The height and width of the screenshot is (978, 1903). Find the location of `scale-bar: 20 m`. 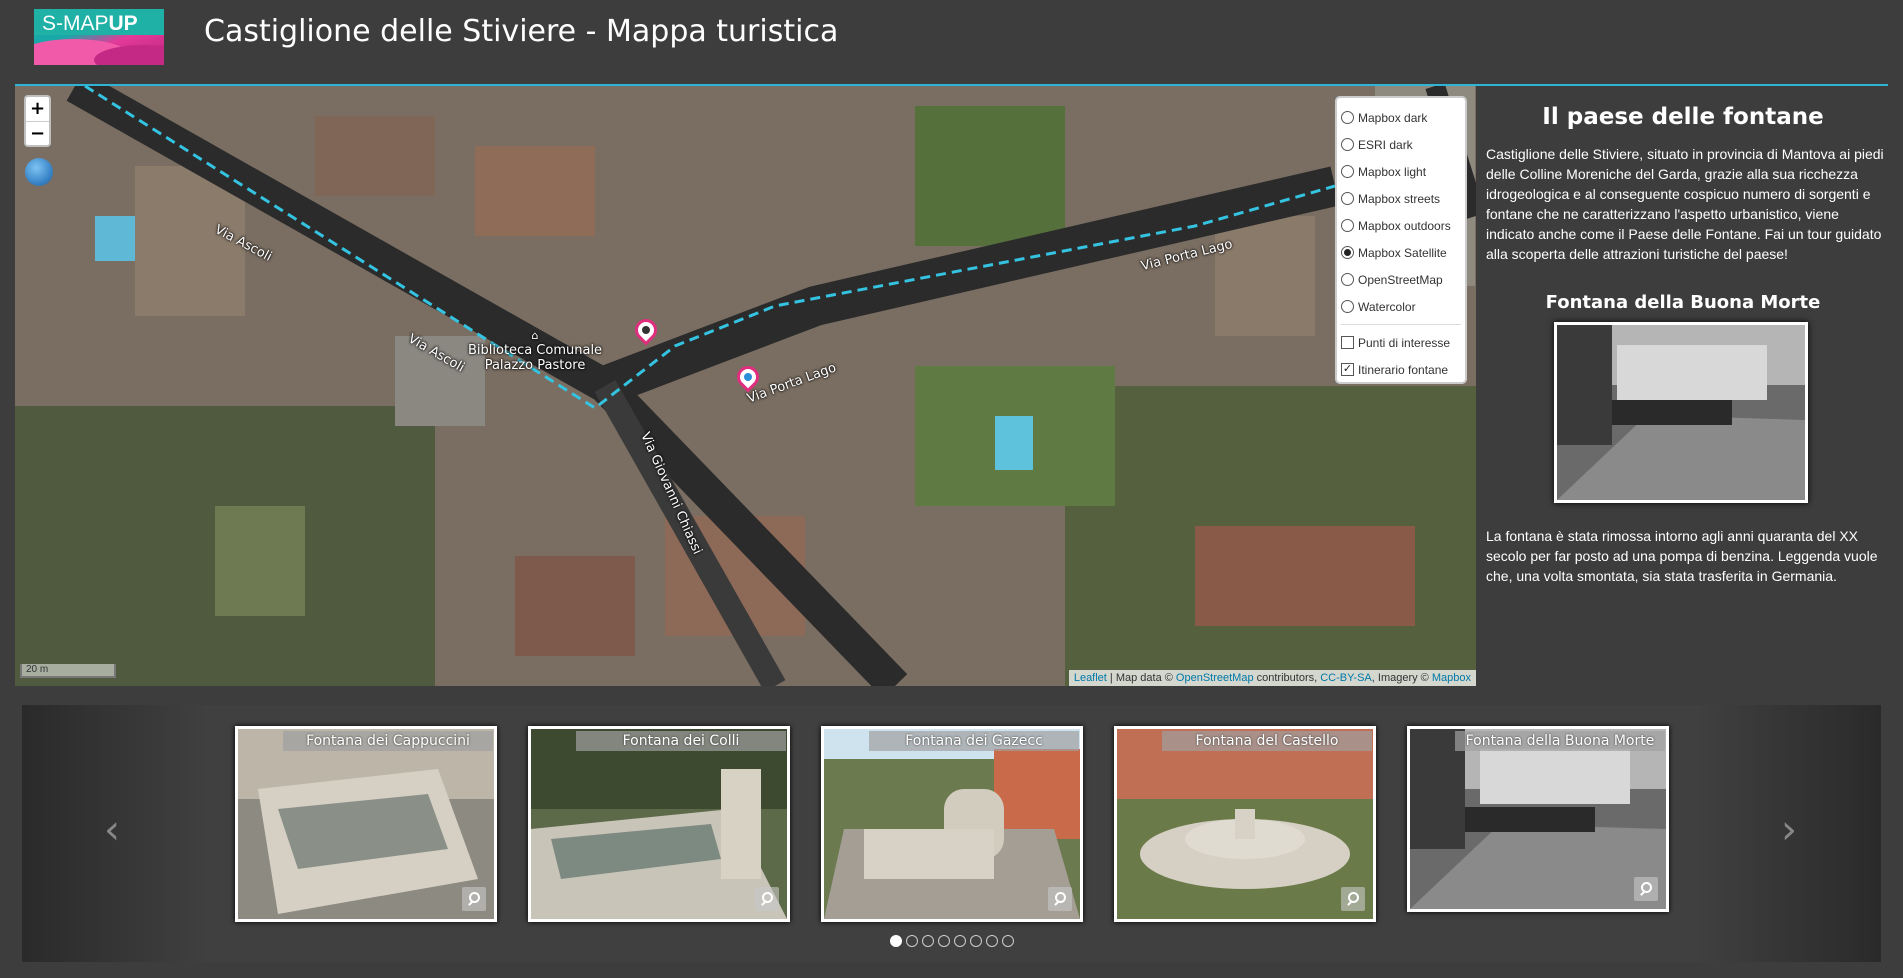

scale-bar: 20 m is located at coordinates (68, 671).